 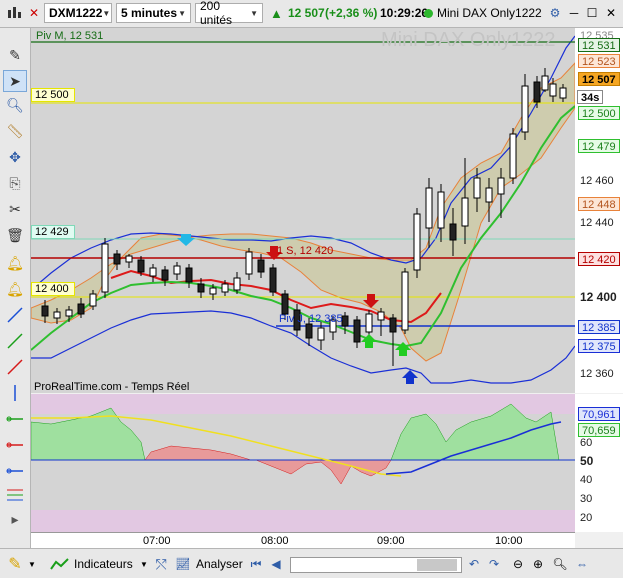 What do you see at coordinates (15, 81) in the screenshot?
I see `cursor-icon: ➤` at bounding box center [15, 81].